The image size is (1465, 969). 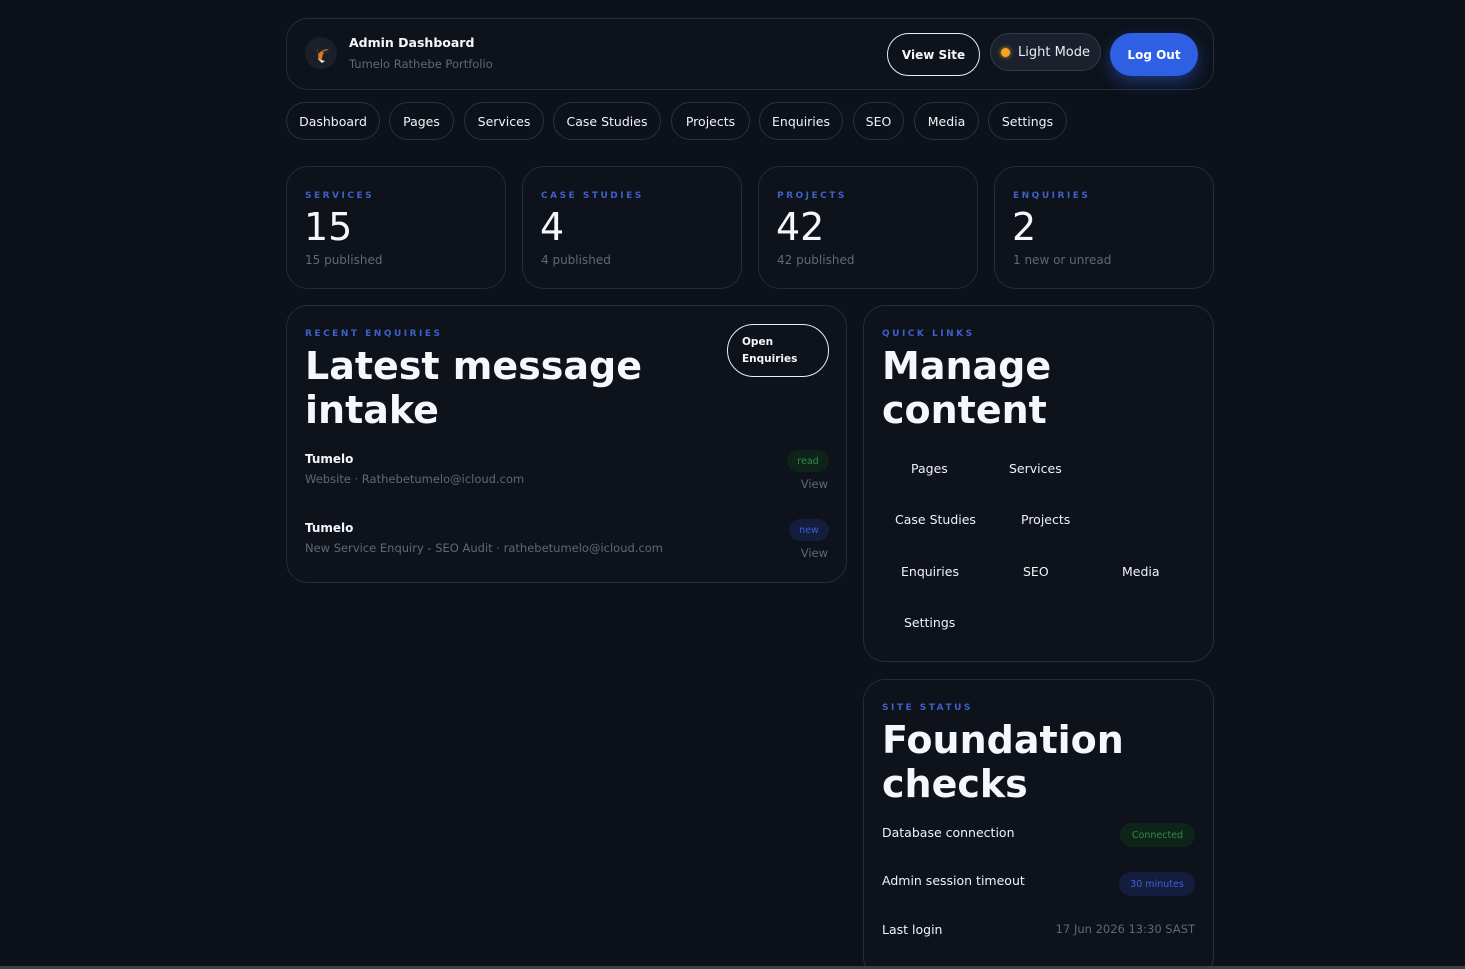 What do you see at coordinates (964, 410) in the screenshot?
I see `section-title-line: content` at bounding box center [964, 410].